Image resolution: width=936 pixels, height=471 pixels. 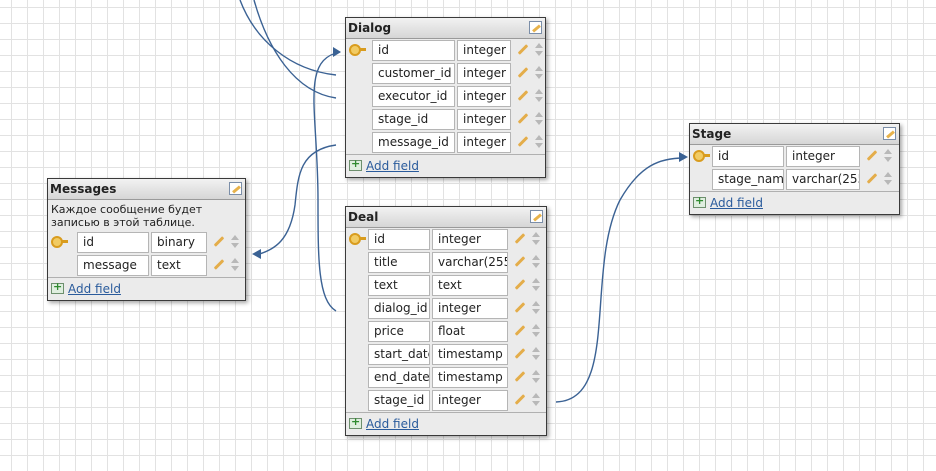 I want to click on field-row: start_date timestamp, so click(x=446, y=354).